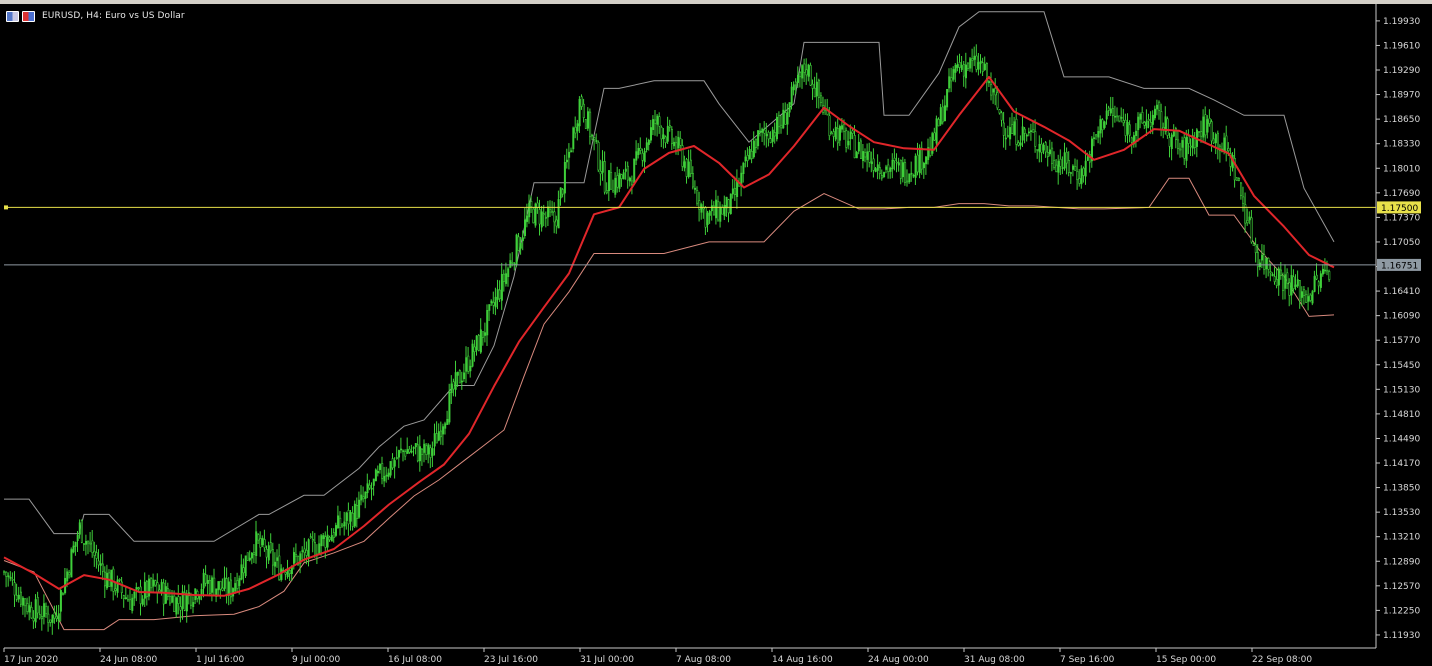 Image resolution: width=1432 pixels, height=666 pixels. I want to click on time-tick-label: 23 Jul 16:00, so click(511, 660).